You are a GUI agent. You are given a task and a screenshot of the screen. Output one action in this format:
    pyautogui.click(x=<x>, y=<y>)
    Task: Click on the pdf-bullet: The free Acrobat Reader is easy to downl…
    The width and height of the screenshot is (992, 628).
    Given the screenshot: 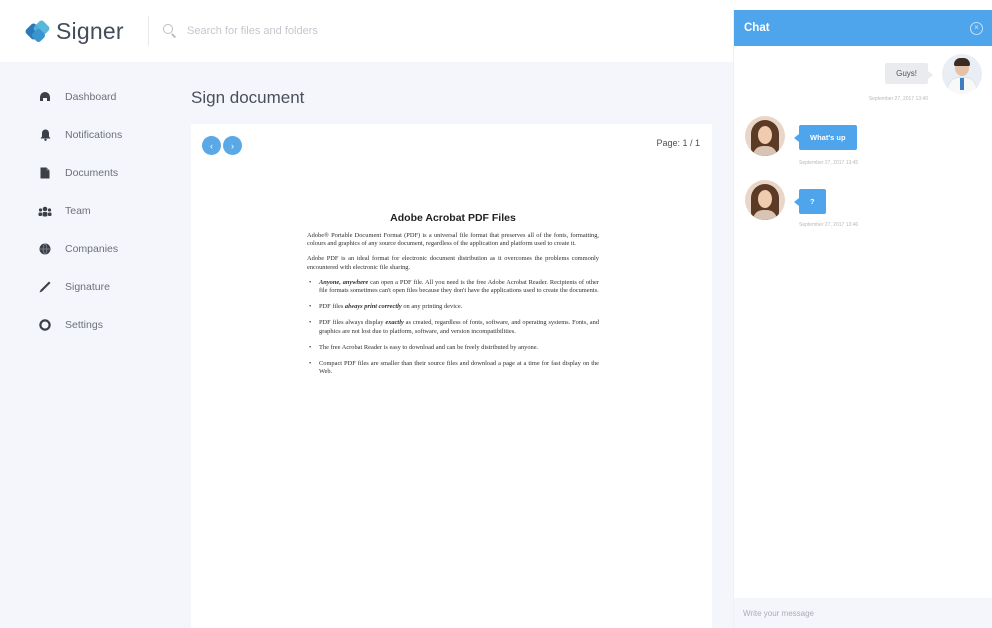 What is the action you would take?
    pyautogui.click(x=453, y=348)
    